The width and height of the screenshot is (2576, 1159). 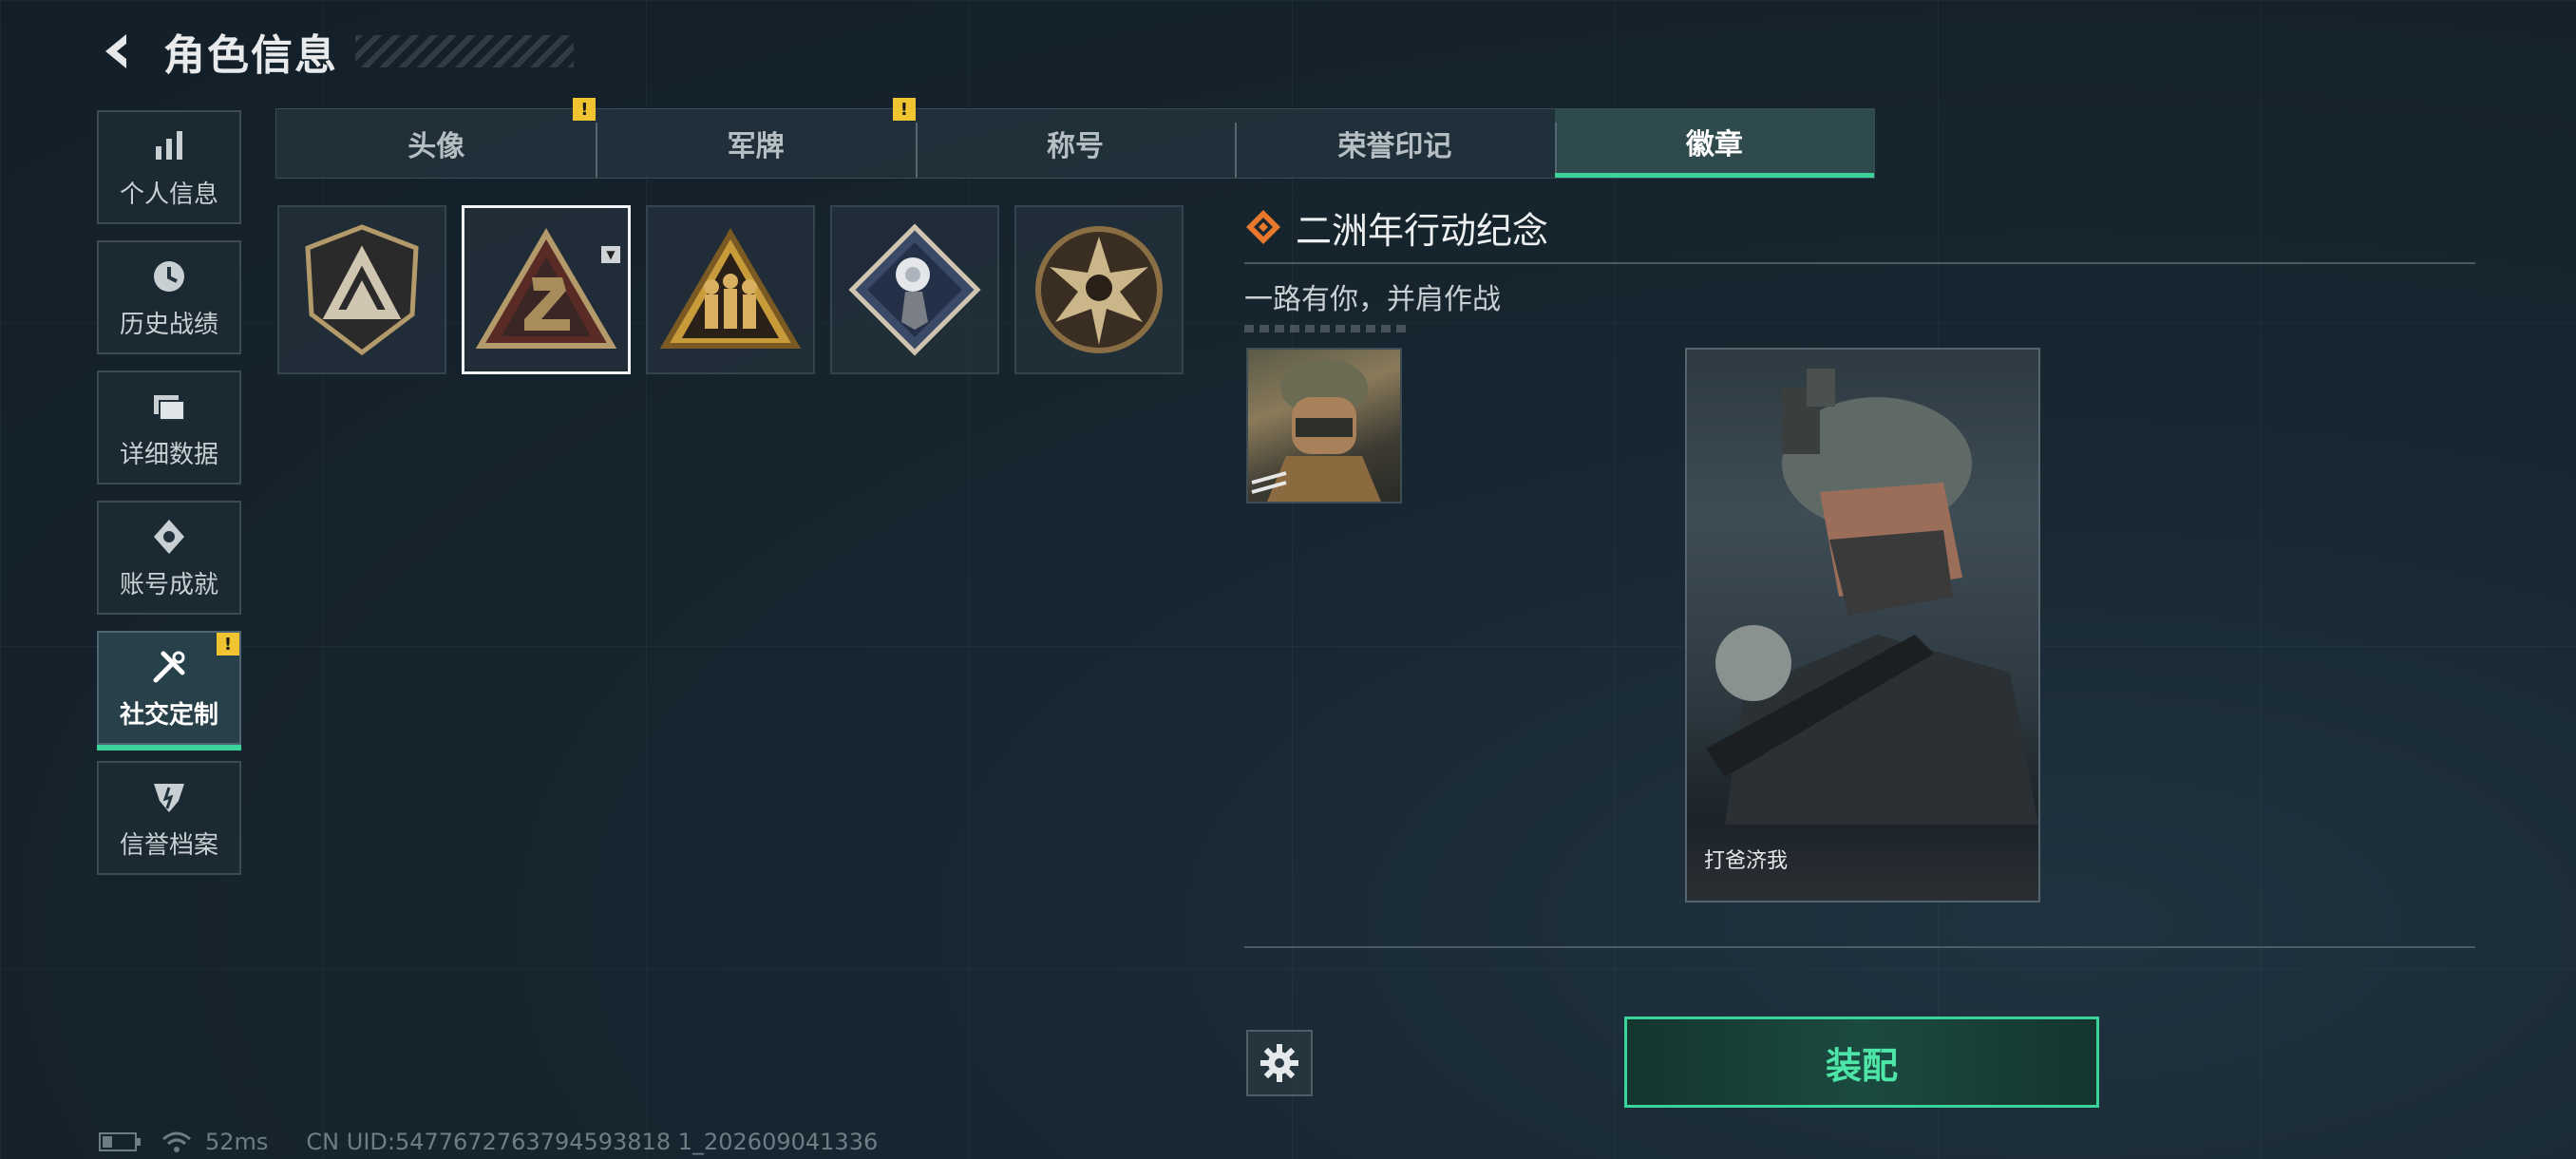 I want to click on ping-value: 52ms, so click(x=237, y=1142).